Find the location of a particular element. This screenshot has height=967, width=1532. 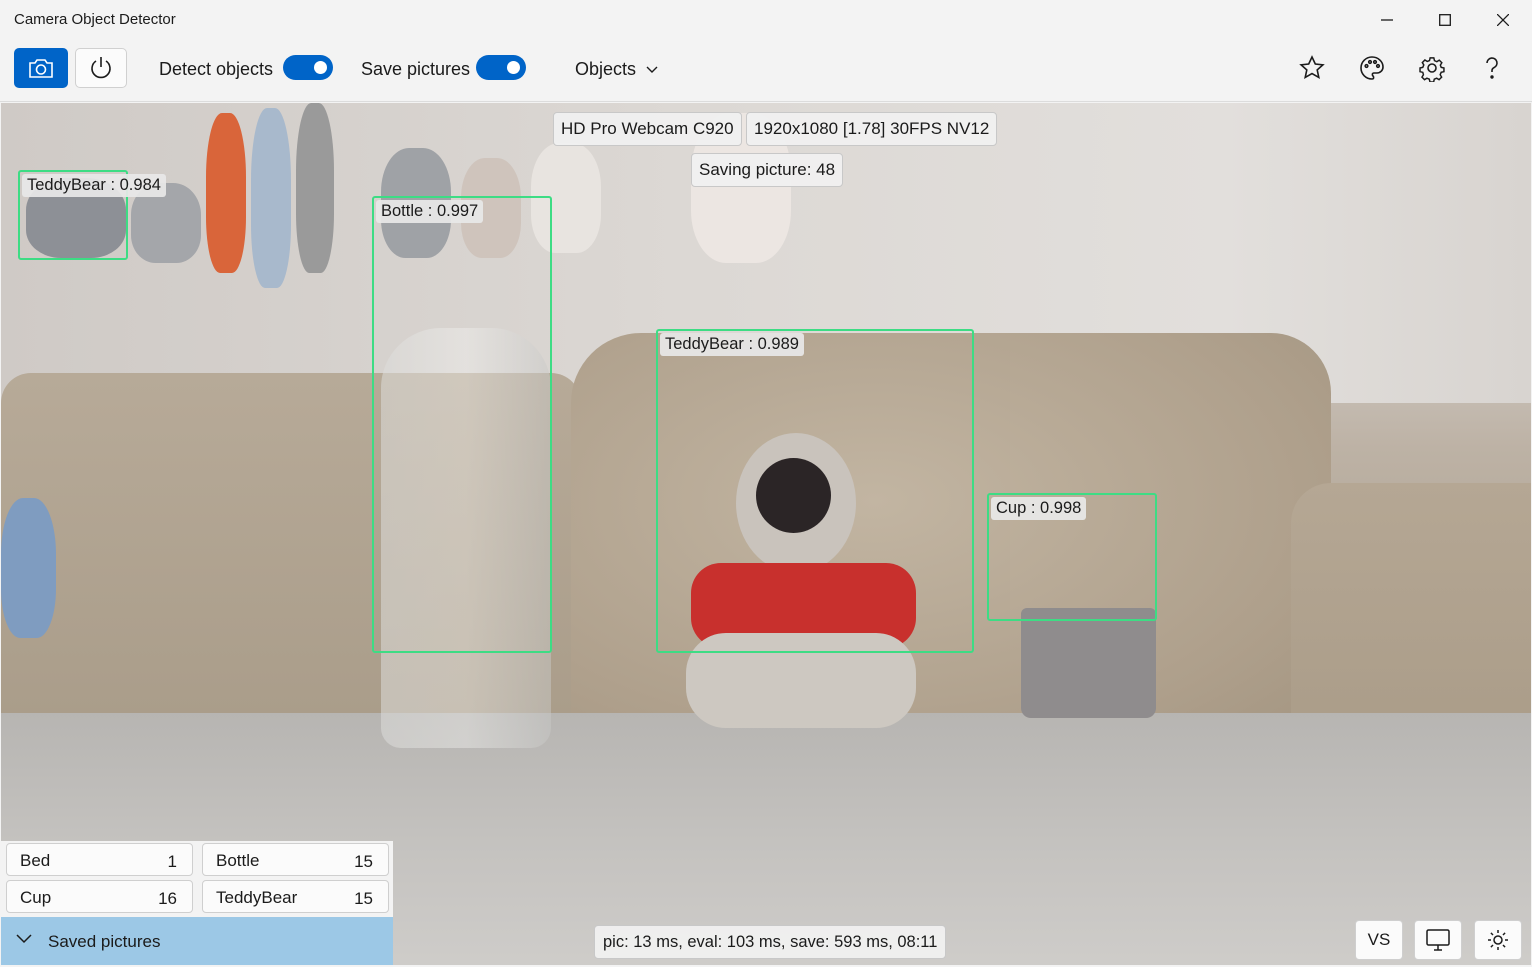

monitor-icon is located at coordinates (1438, 940).